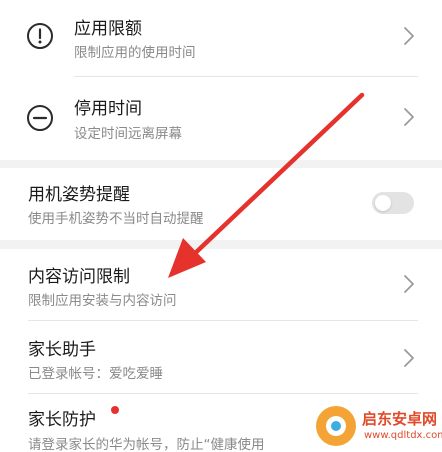  Describe the element at coordinates (79, 195) in the screenshot. I see `posture-reminder-title: 用机姿势提醒` at that location.